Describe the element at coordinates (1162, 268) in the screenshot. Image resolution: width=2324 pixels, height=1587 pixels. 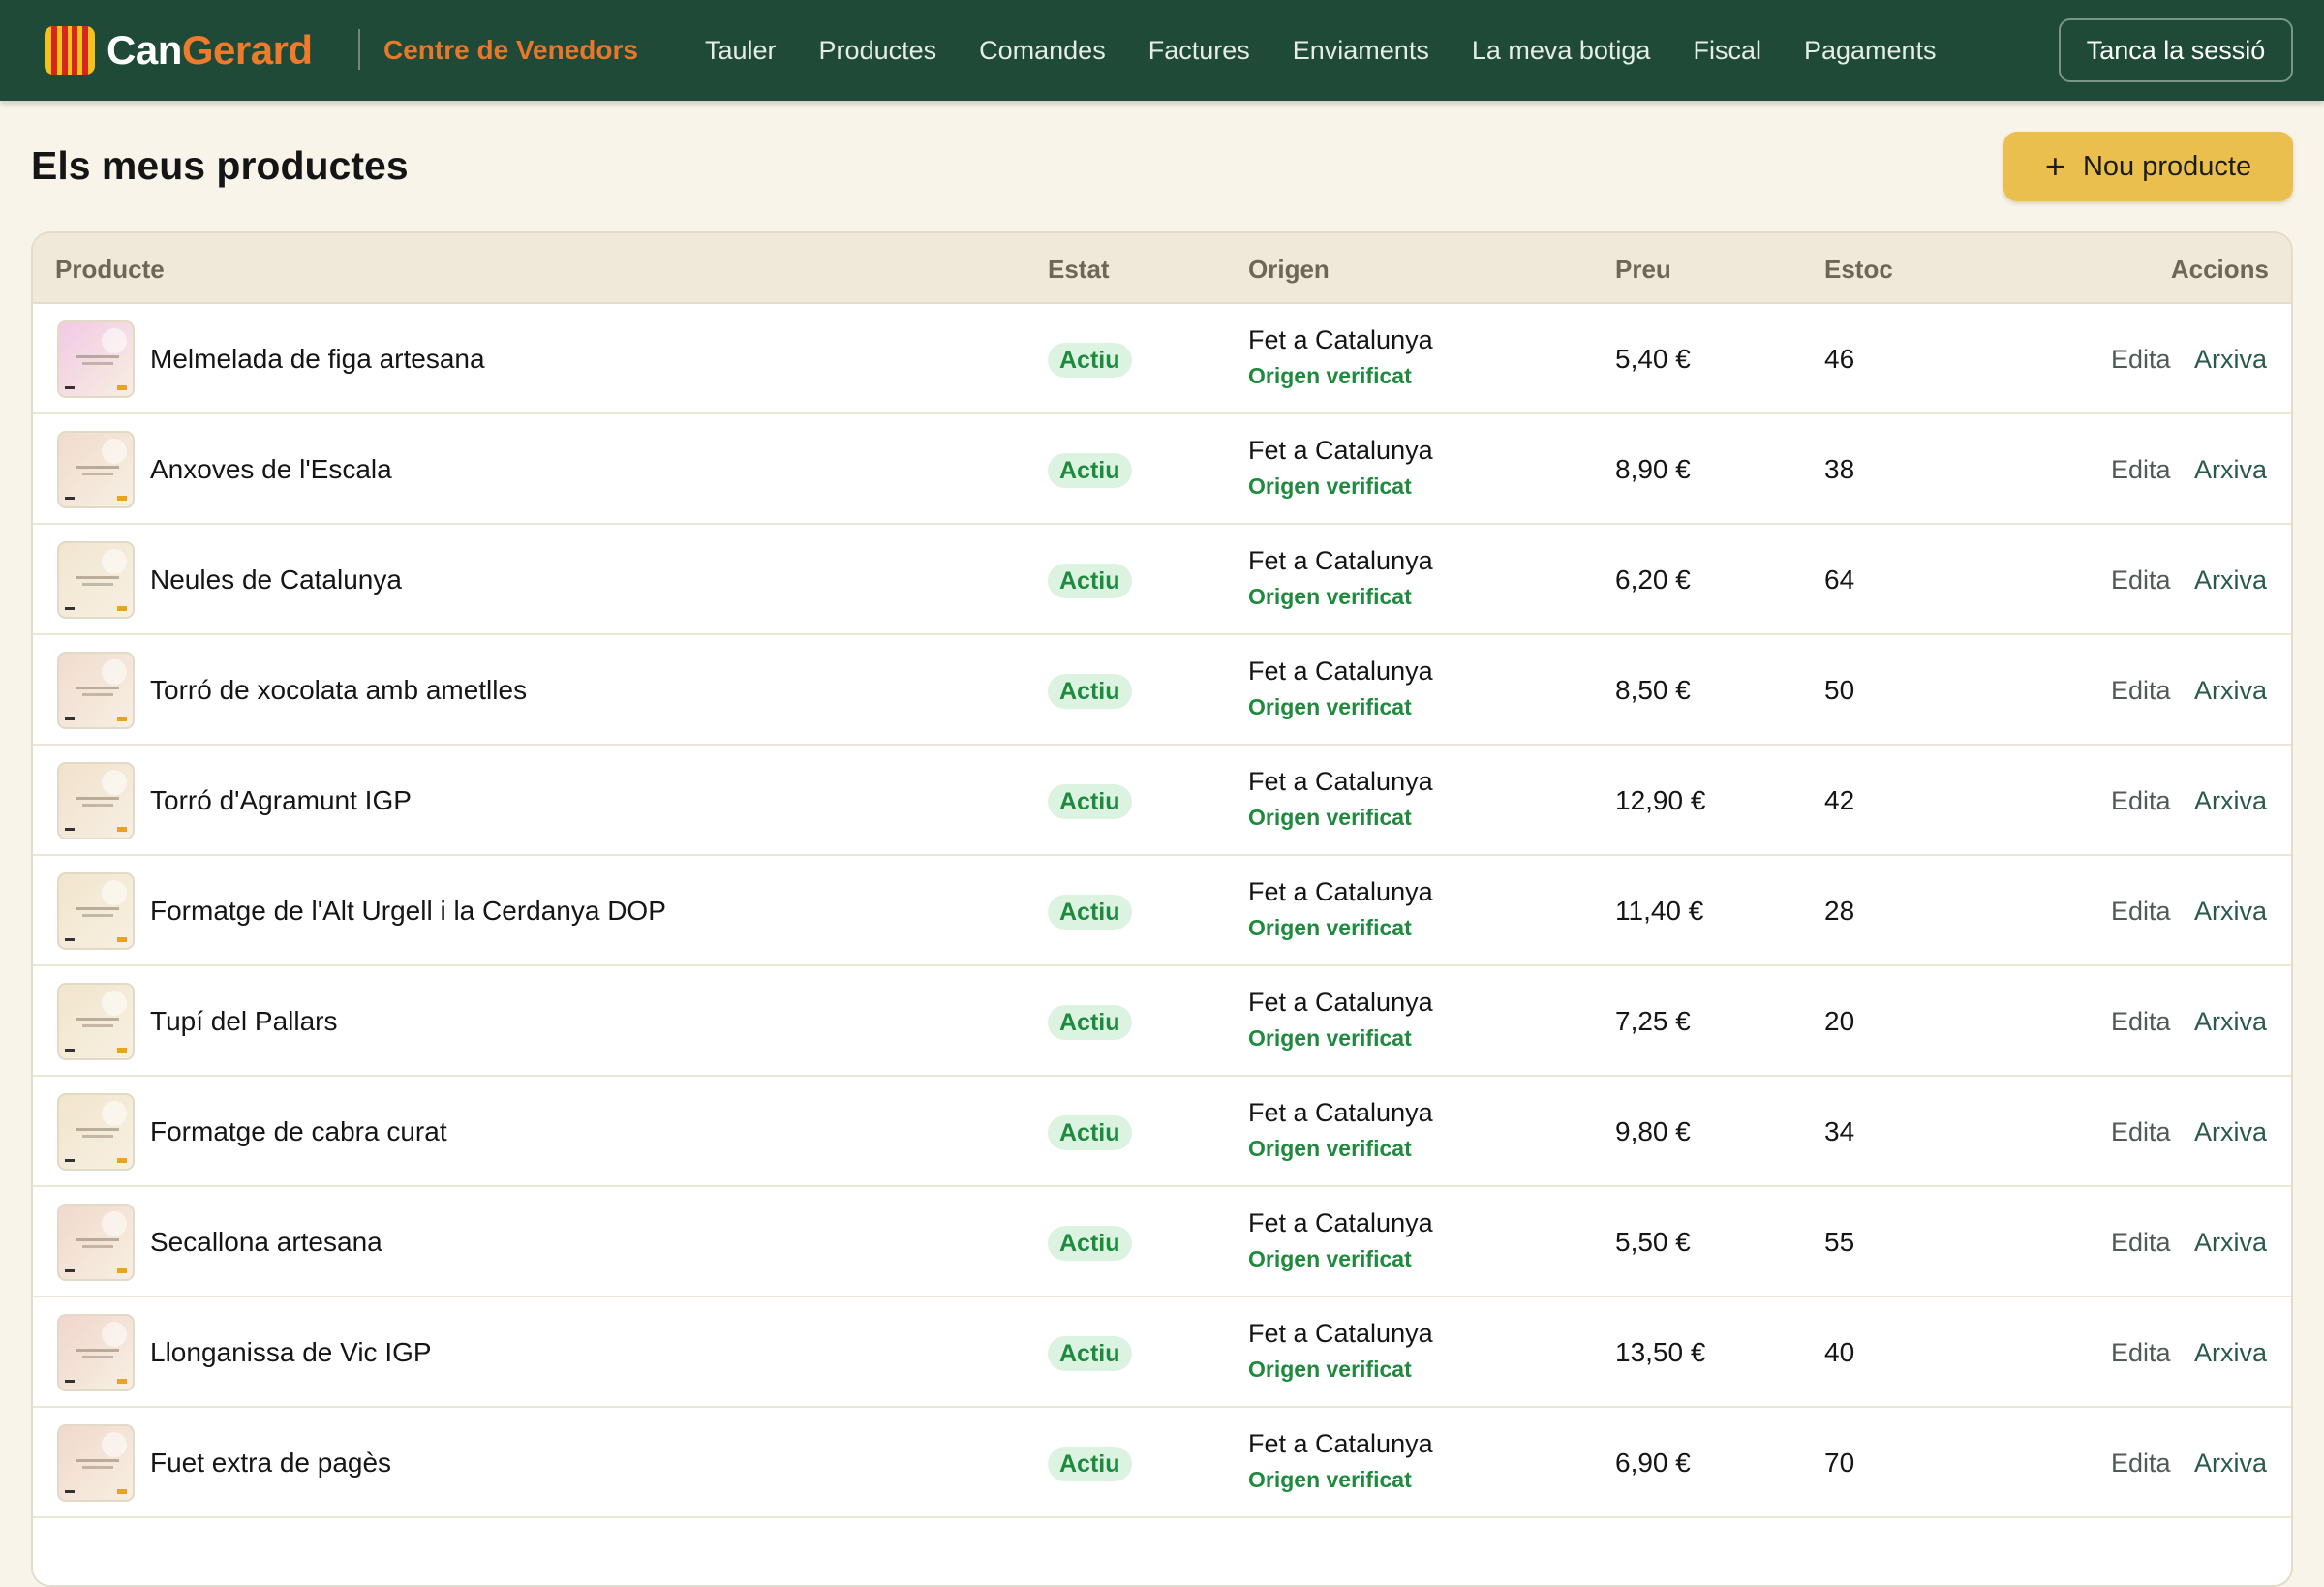
I see `table-header: Producte Estat Origen Preu Estoc Accions` at that location.